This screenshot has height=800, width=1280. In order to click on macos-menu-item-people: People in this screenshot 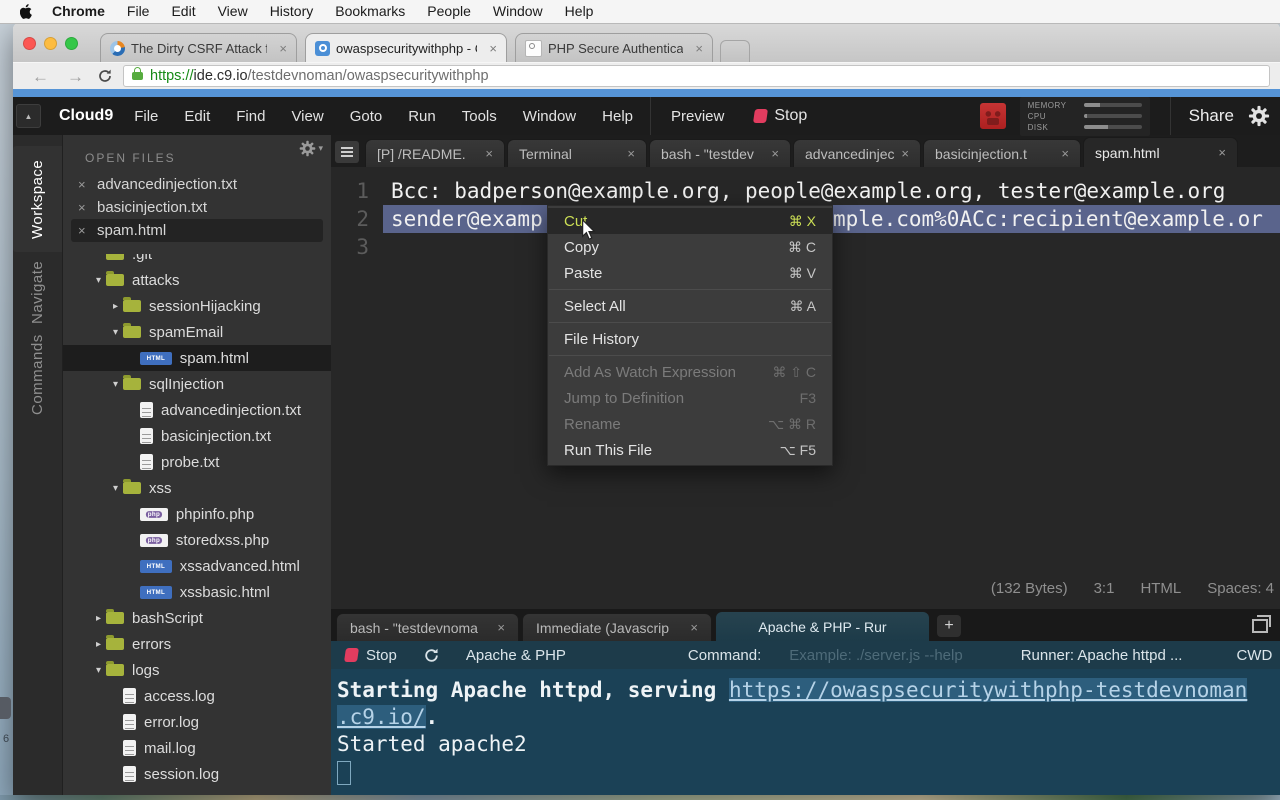, I will do `click(449, 11)`.